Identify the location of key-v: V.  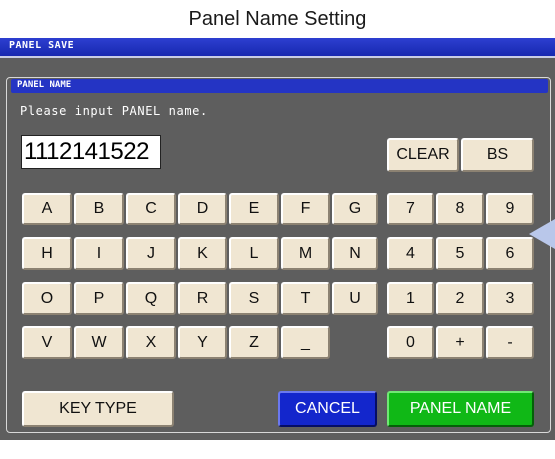
(47, 342).